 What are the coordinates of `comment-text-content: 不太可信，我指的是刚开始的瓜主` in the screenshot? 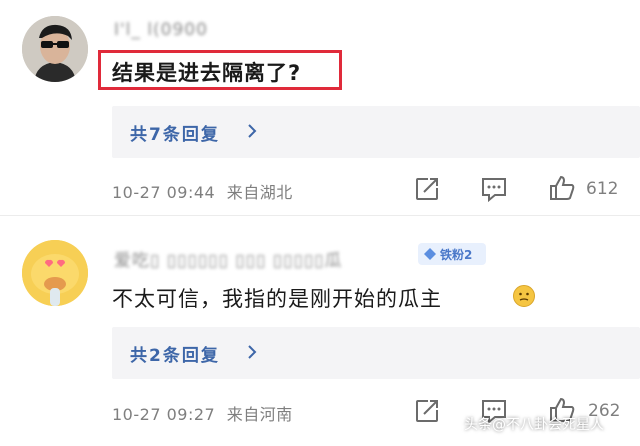 It's located at (277, 299).